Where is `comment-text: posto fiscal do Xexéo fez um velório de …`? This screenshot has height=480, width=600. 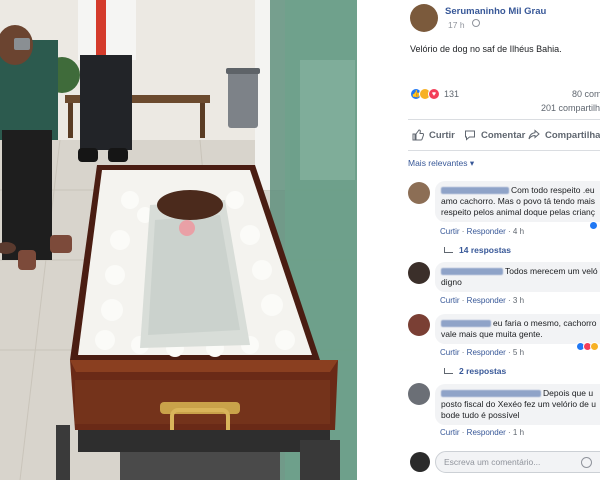 comment-text: posto fiscal do Xexéo fez um velório de … is located at coordinates (518, 404).